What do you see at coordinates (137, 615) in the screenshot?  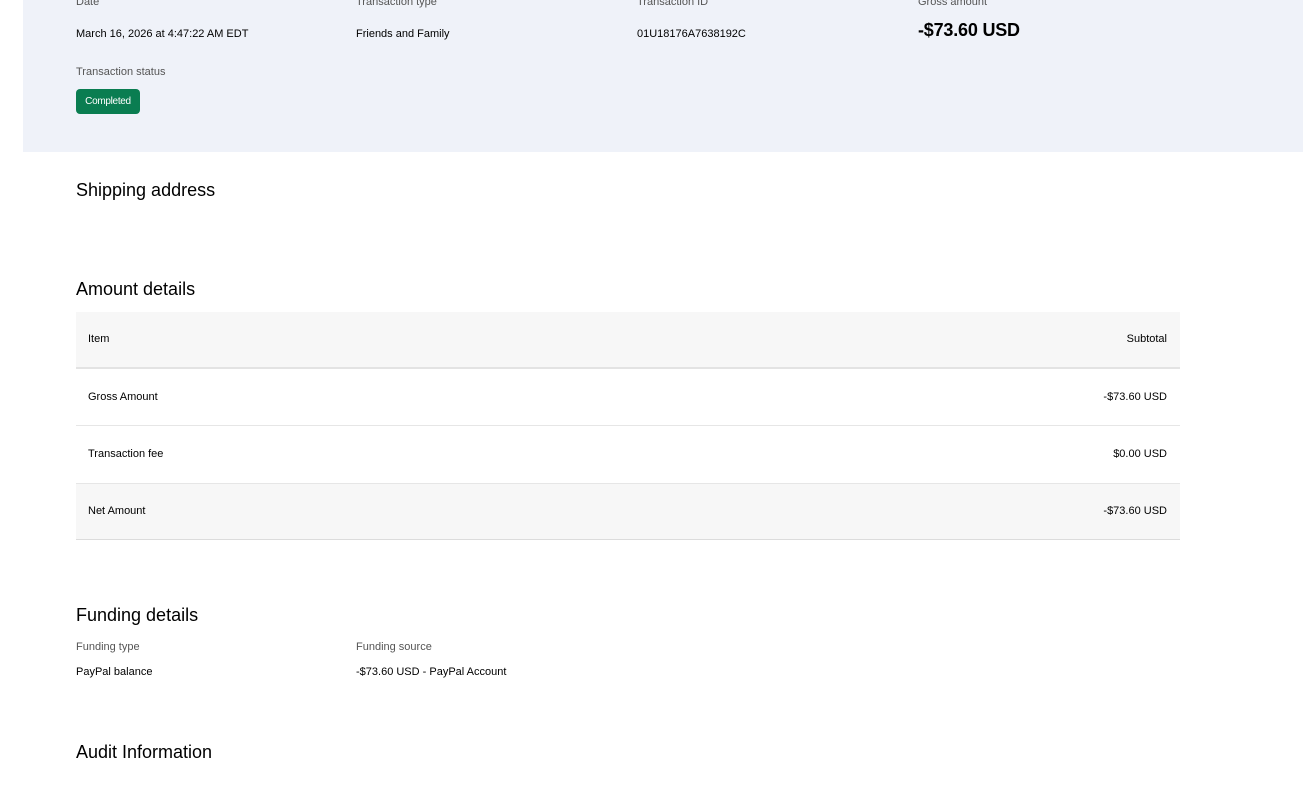 I see `funding-details-heading: Funding details` at bounding box center [137, 615].